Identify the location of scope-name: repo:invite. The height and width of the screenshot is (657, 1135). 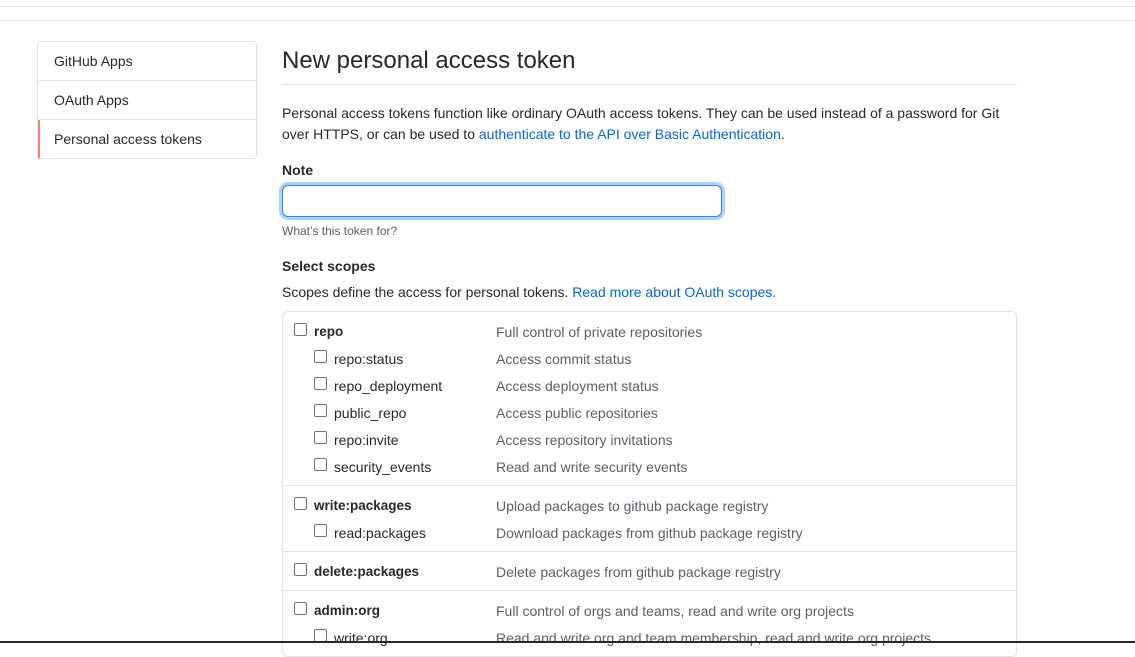
(366, 440).